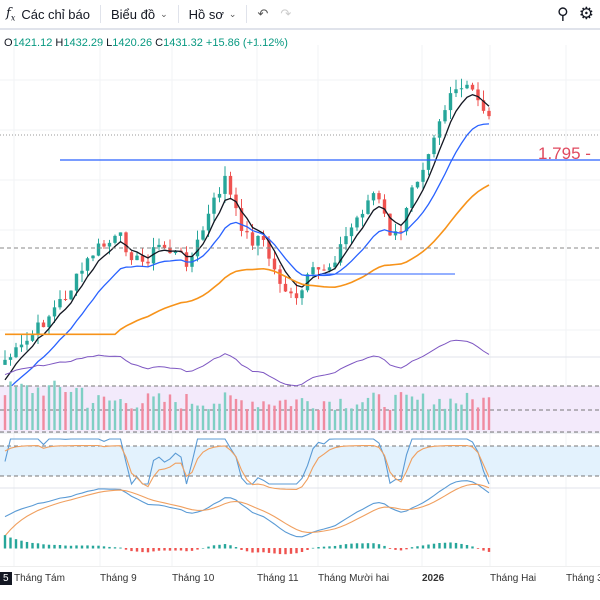  Describe the element at coordinates (300, 409) in the screenshot. I see `rsi-band` at that location.